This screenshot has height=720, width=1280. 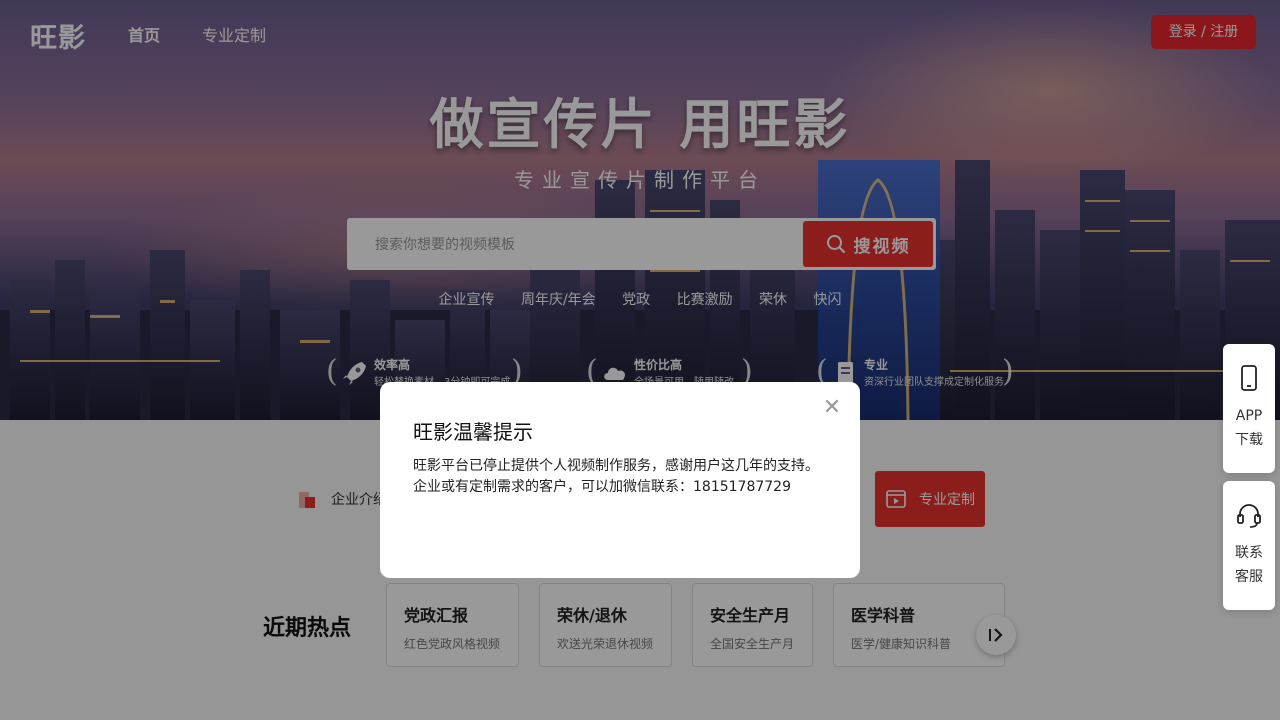 What do you see at coordinates (1249, 553) in the screenshot?
I see `contact-label: 联系` at bounding box center [1249, 553].